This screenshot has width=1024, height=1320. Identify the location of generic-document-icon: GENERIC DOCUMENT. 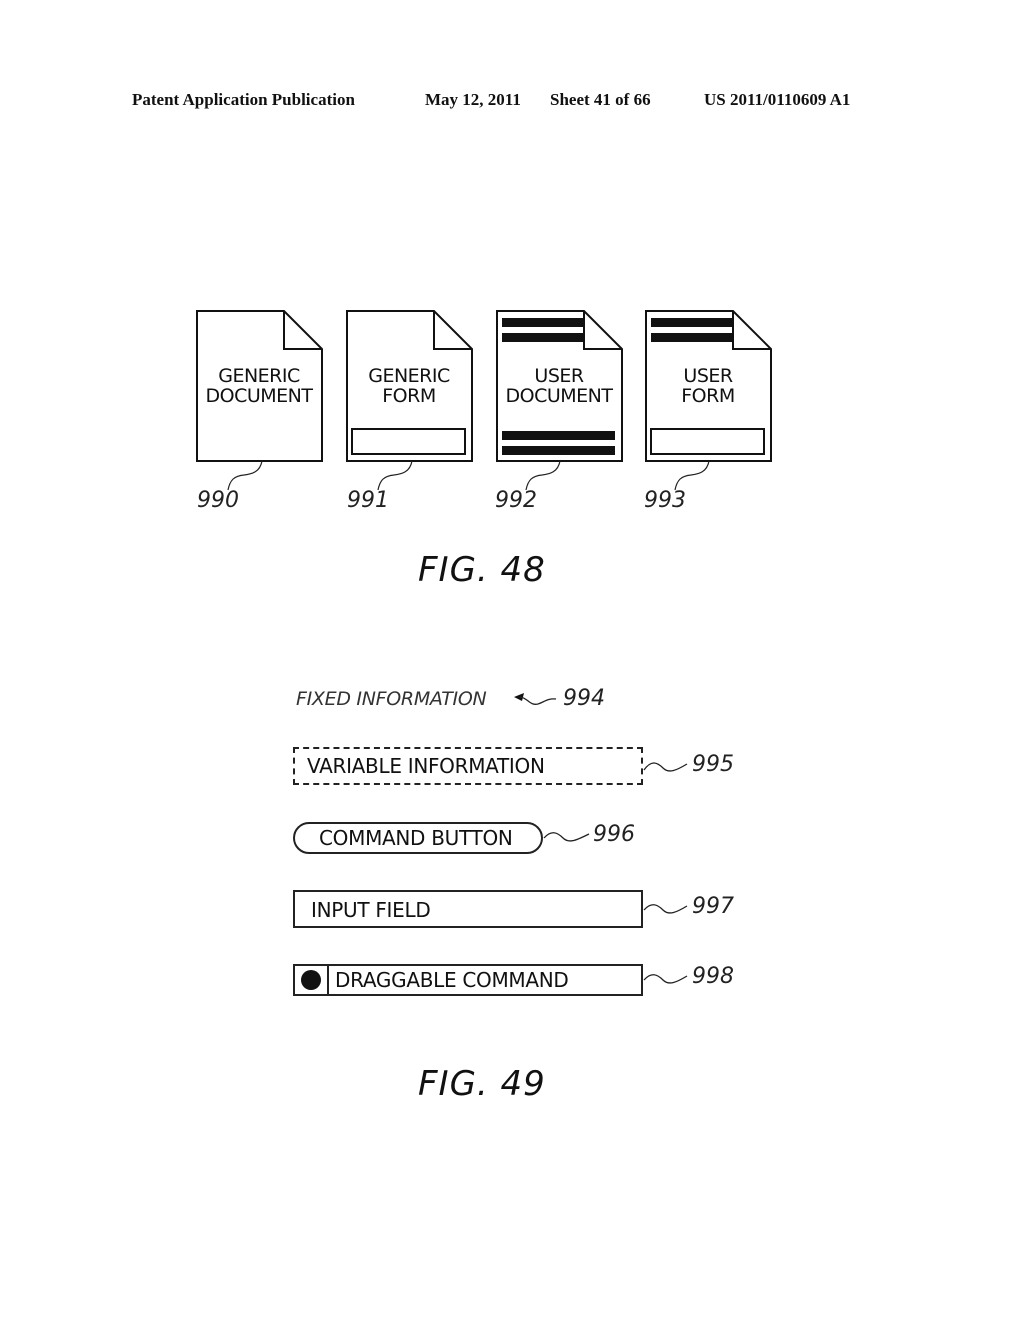
(259, 386).